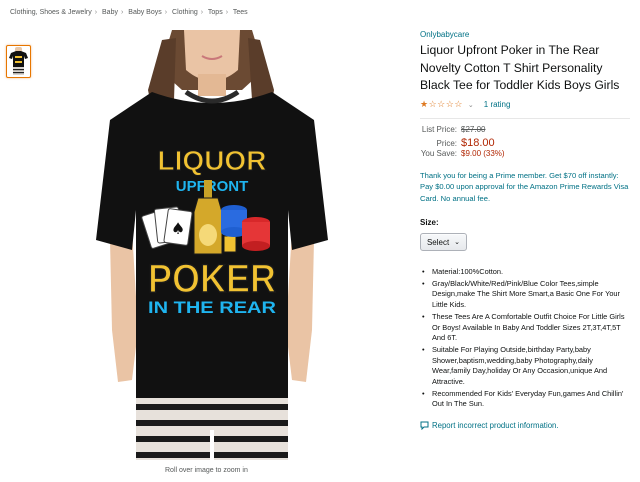 Image resolution: width=640 pixels, height=482 pixels. Describe the element at coordinates (526, 272) in the screenshot. I see `feature-bullet: Material:100%Cotton.` at that location.